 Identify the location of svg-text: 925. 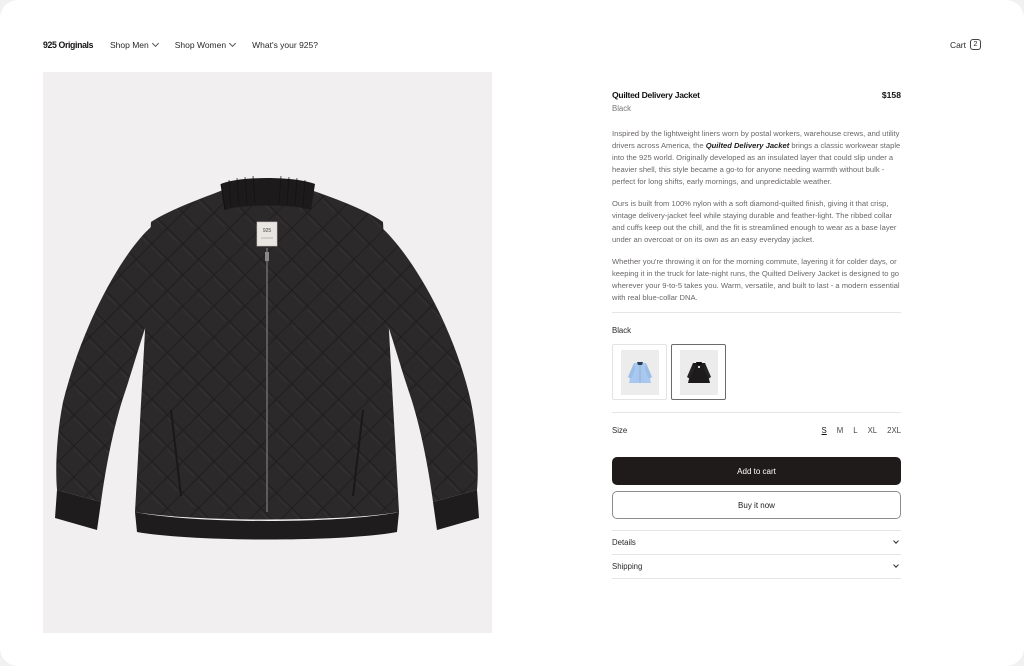
(267, 231).